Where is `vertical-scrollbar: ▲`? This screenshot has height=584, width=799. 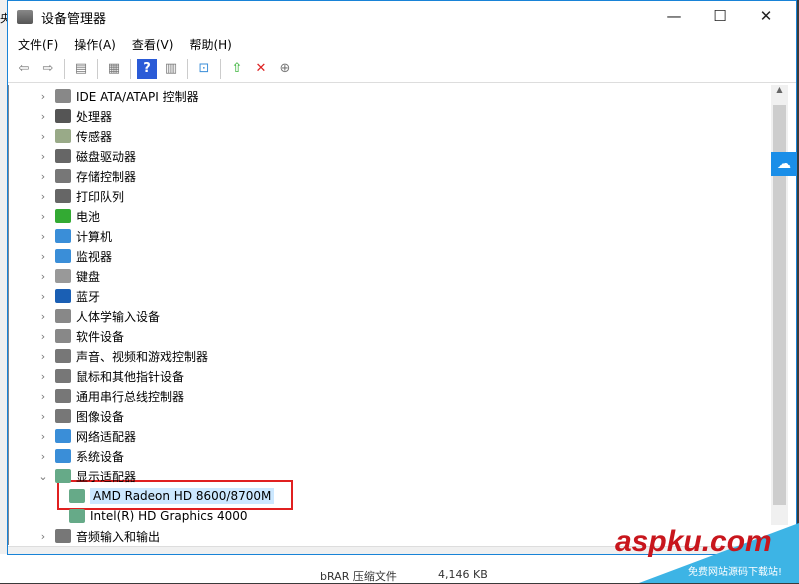
vertical-scrollbar: ▲ is located at coordinates (779, 305).